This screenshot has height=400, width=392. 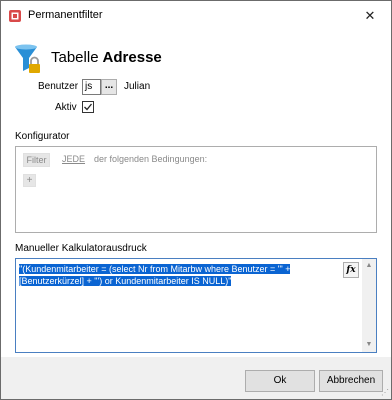 I want to click on table-heading: Tabelle Adresse, so click(x=106, y=57).